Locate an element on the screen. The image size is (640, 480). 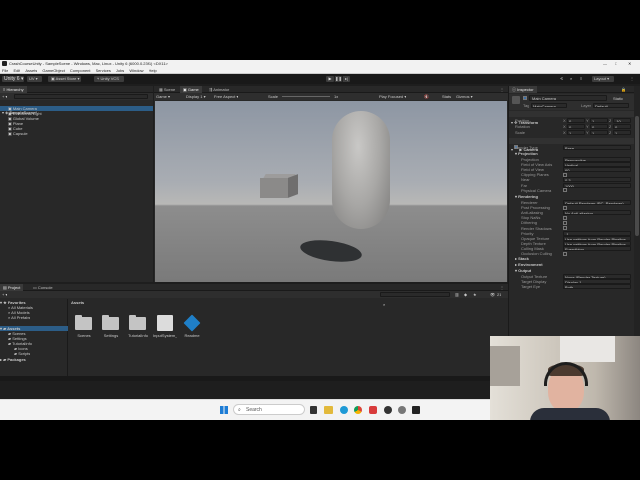
transform-z-field: -10 is located at coordinates (622, 120).